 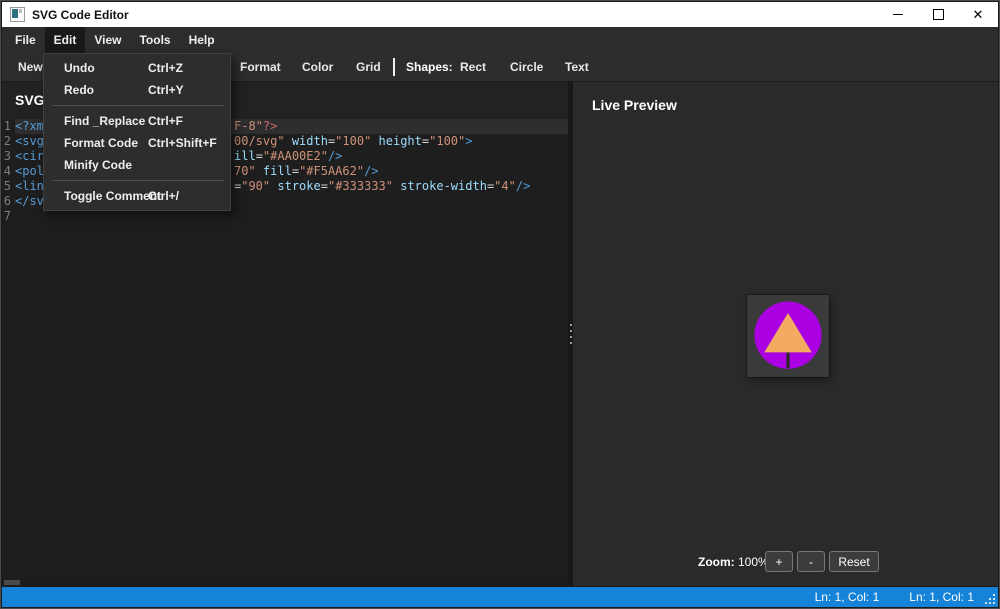 What do you see at coordinates (526, 67) in the screenshot?
I see `toolbar-circle-button: Circle` at bounding box center [526, 67].